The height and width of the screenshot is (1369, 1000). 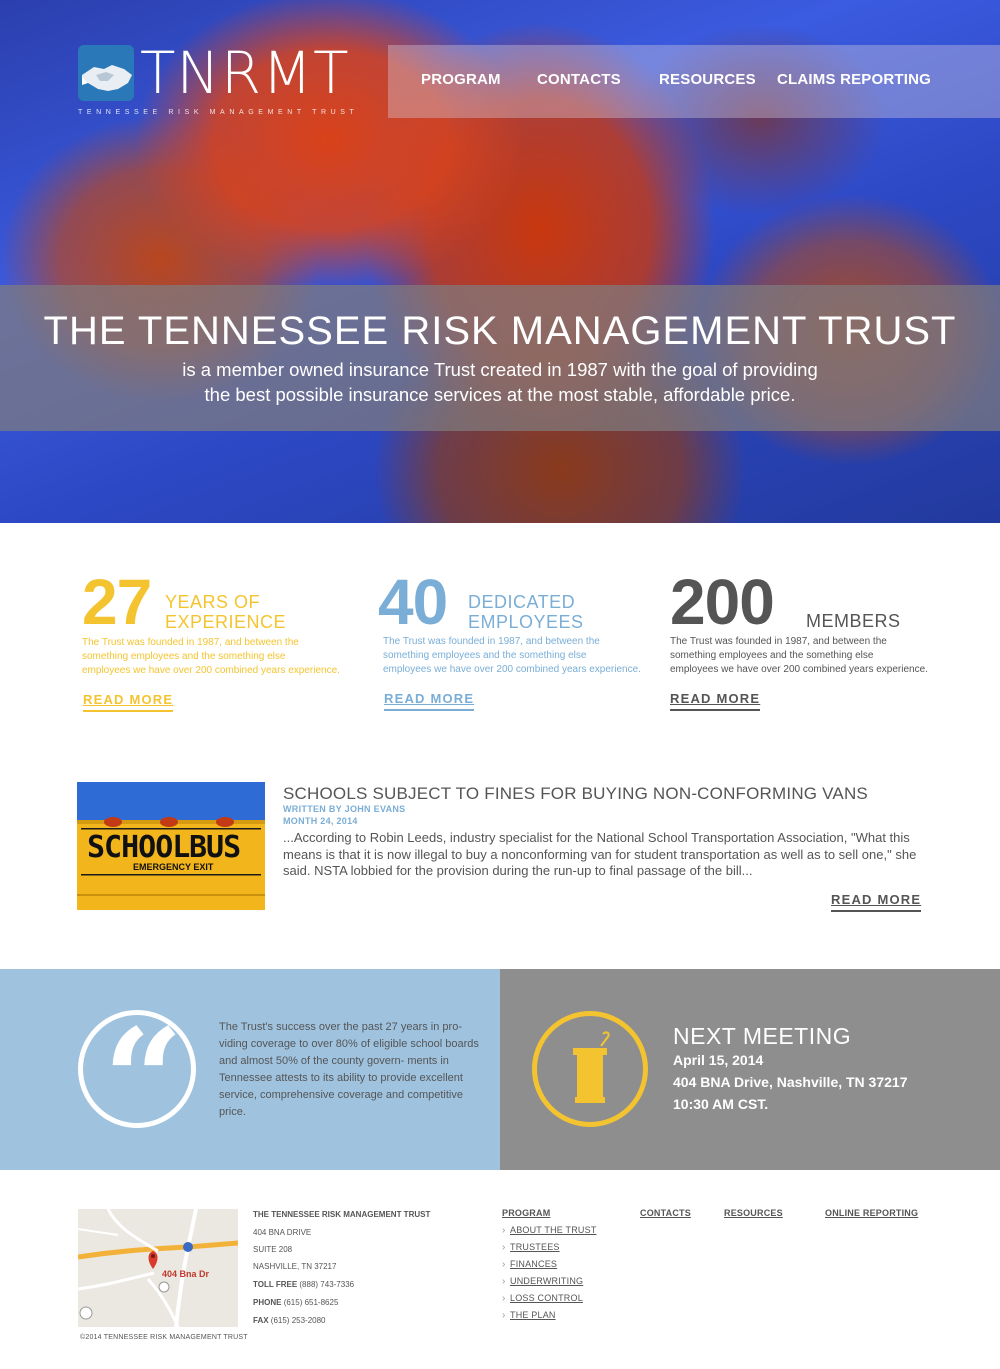 What do you see at coordinates (590, 1069) in the screenshot?
I see `podium-icon` at bounding box center [590, 1069].